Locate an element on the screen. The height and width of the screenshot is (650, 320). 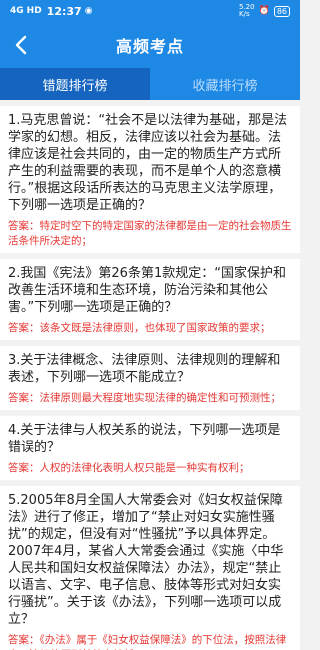
tab-bar: 错题排行榜 收藏排行榜 is located at coordinates (150, 84).